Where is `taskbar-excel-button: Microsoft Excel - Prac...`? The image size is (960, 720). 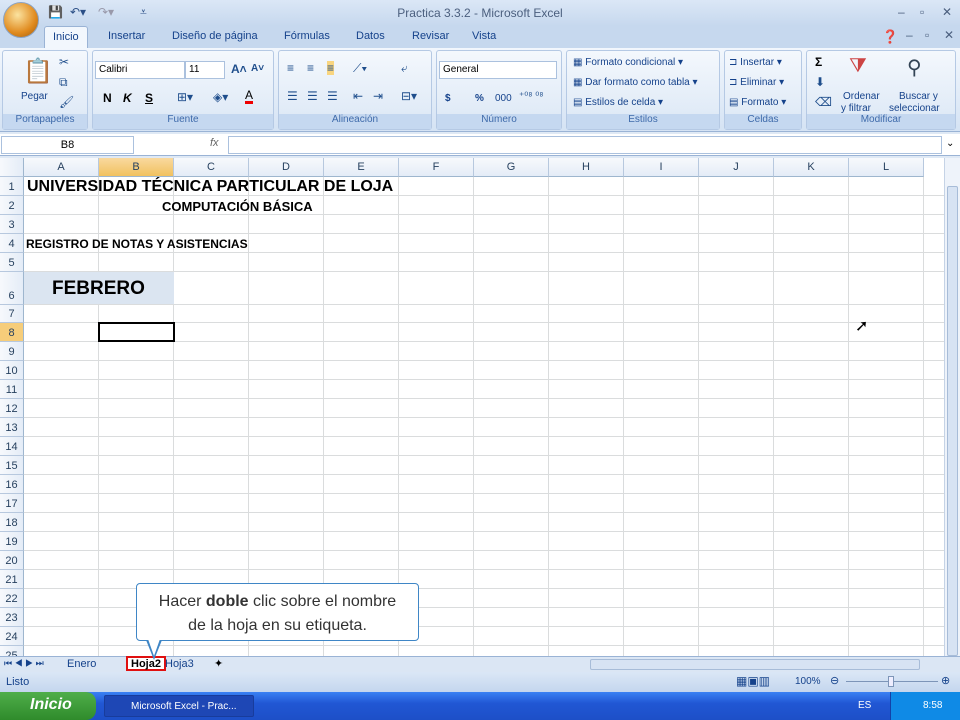
taskbar-excel-button: Microsoft Excel - Prac... is located at coordinates (179, 706).